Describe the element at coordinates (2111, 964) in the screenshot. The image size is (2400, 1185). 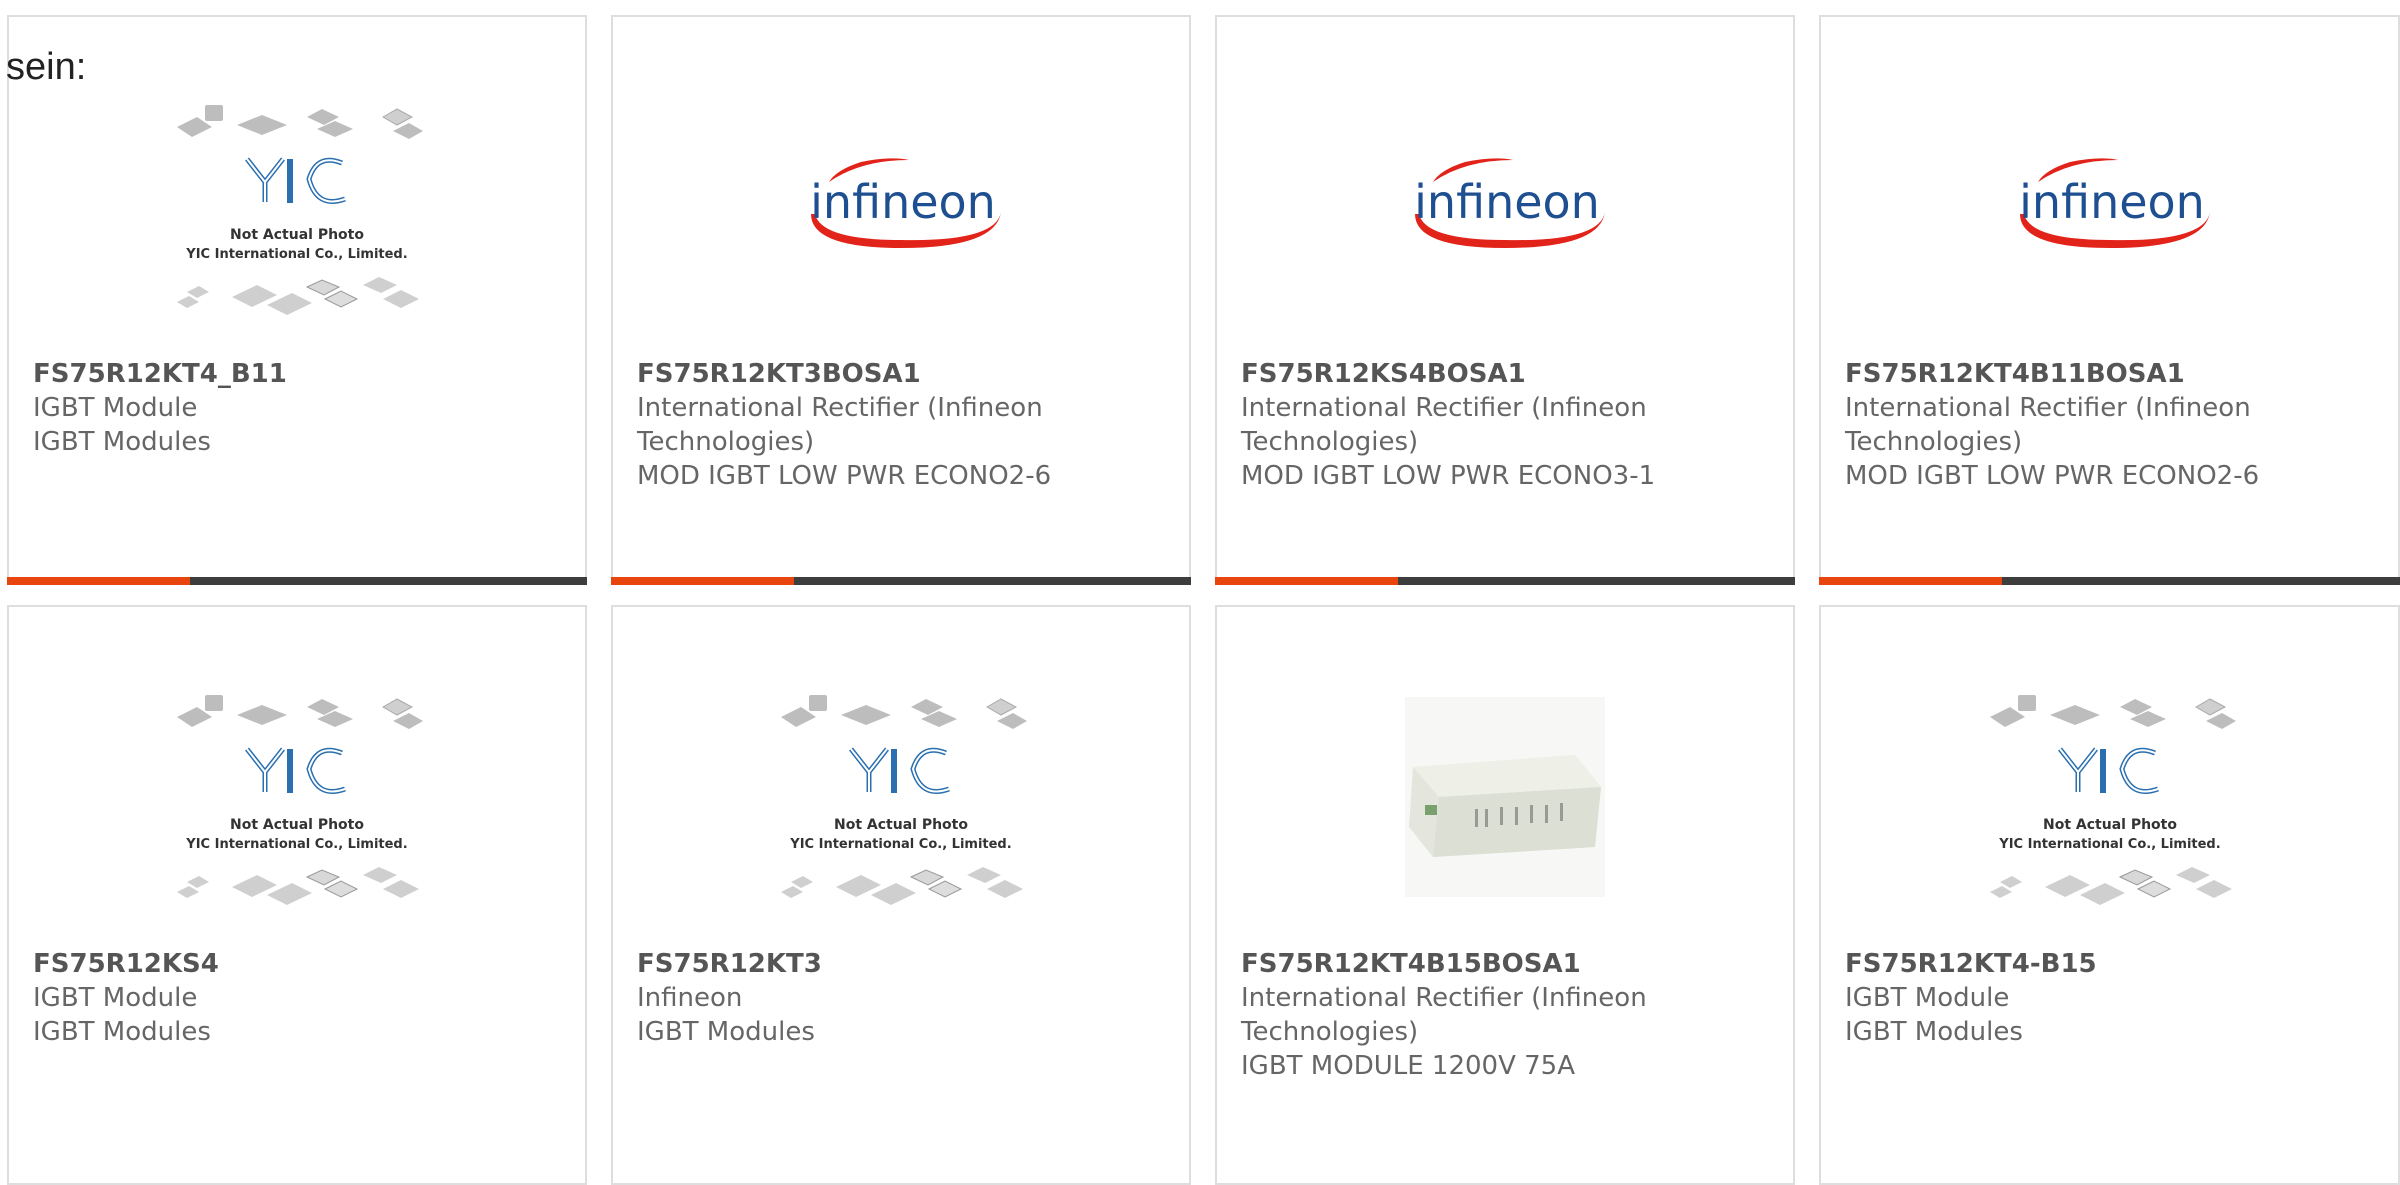
I see `part-number: FS75R12KT4-B15` at that location.